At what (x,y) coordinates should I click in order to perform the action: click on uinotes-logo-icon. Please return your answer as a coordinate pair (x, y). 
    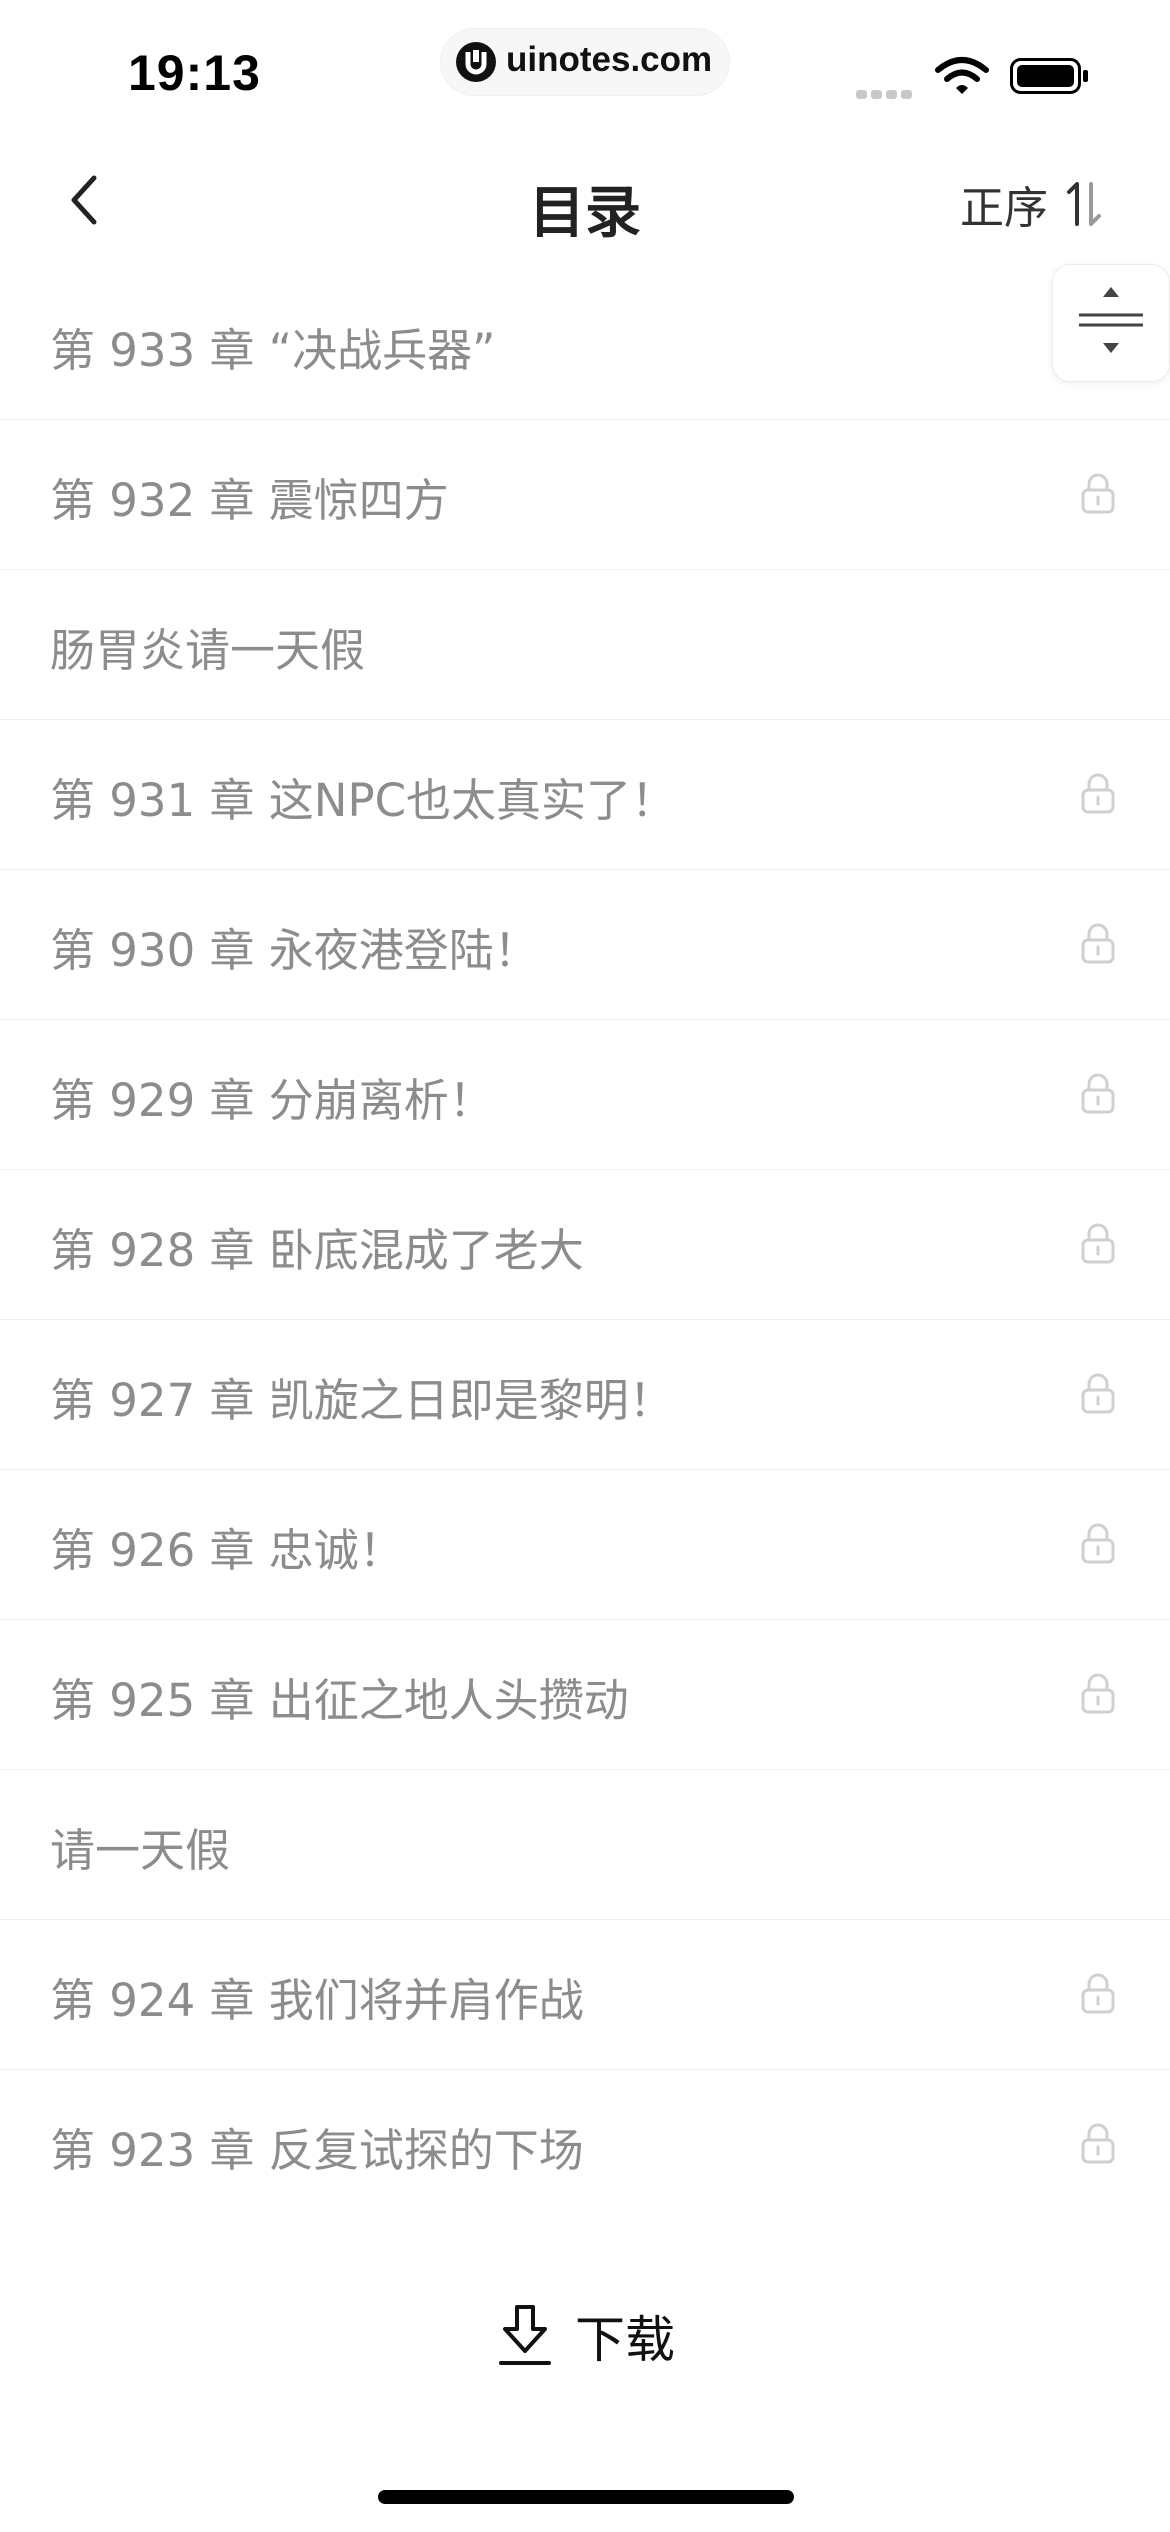
    Looking at the image, I should click on (476, 62).